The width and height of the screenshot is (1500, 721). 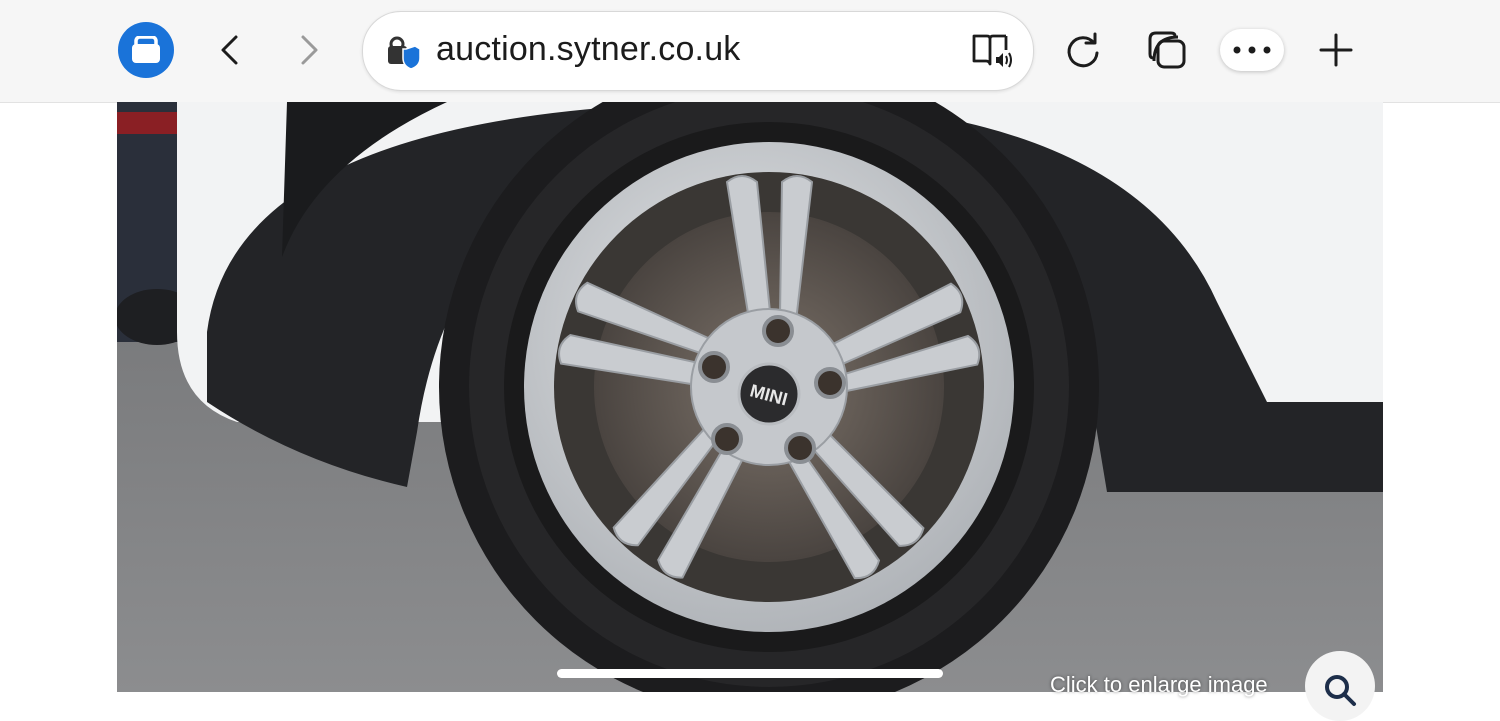 I want to click on site-info-button, so click(x=404, y=52).